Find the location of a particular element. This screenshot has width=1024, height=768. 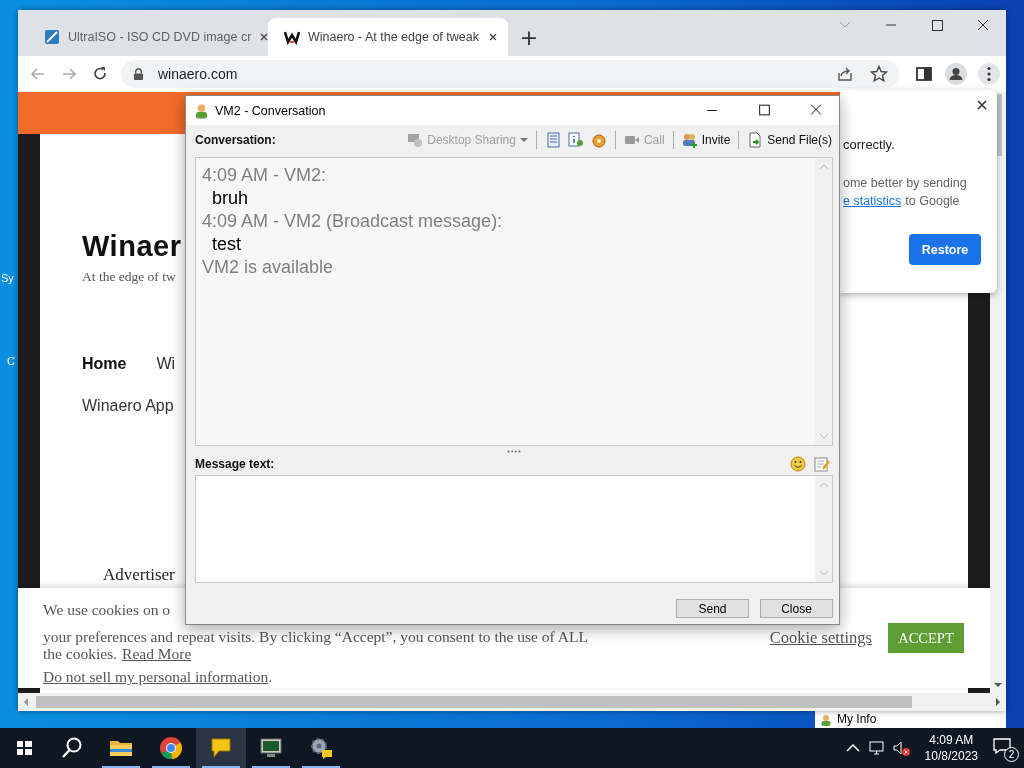

gear-icon is located at coordinates (598, 140).